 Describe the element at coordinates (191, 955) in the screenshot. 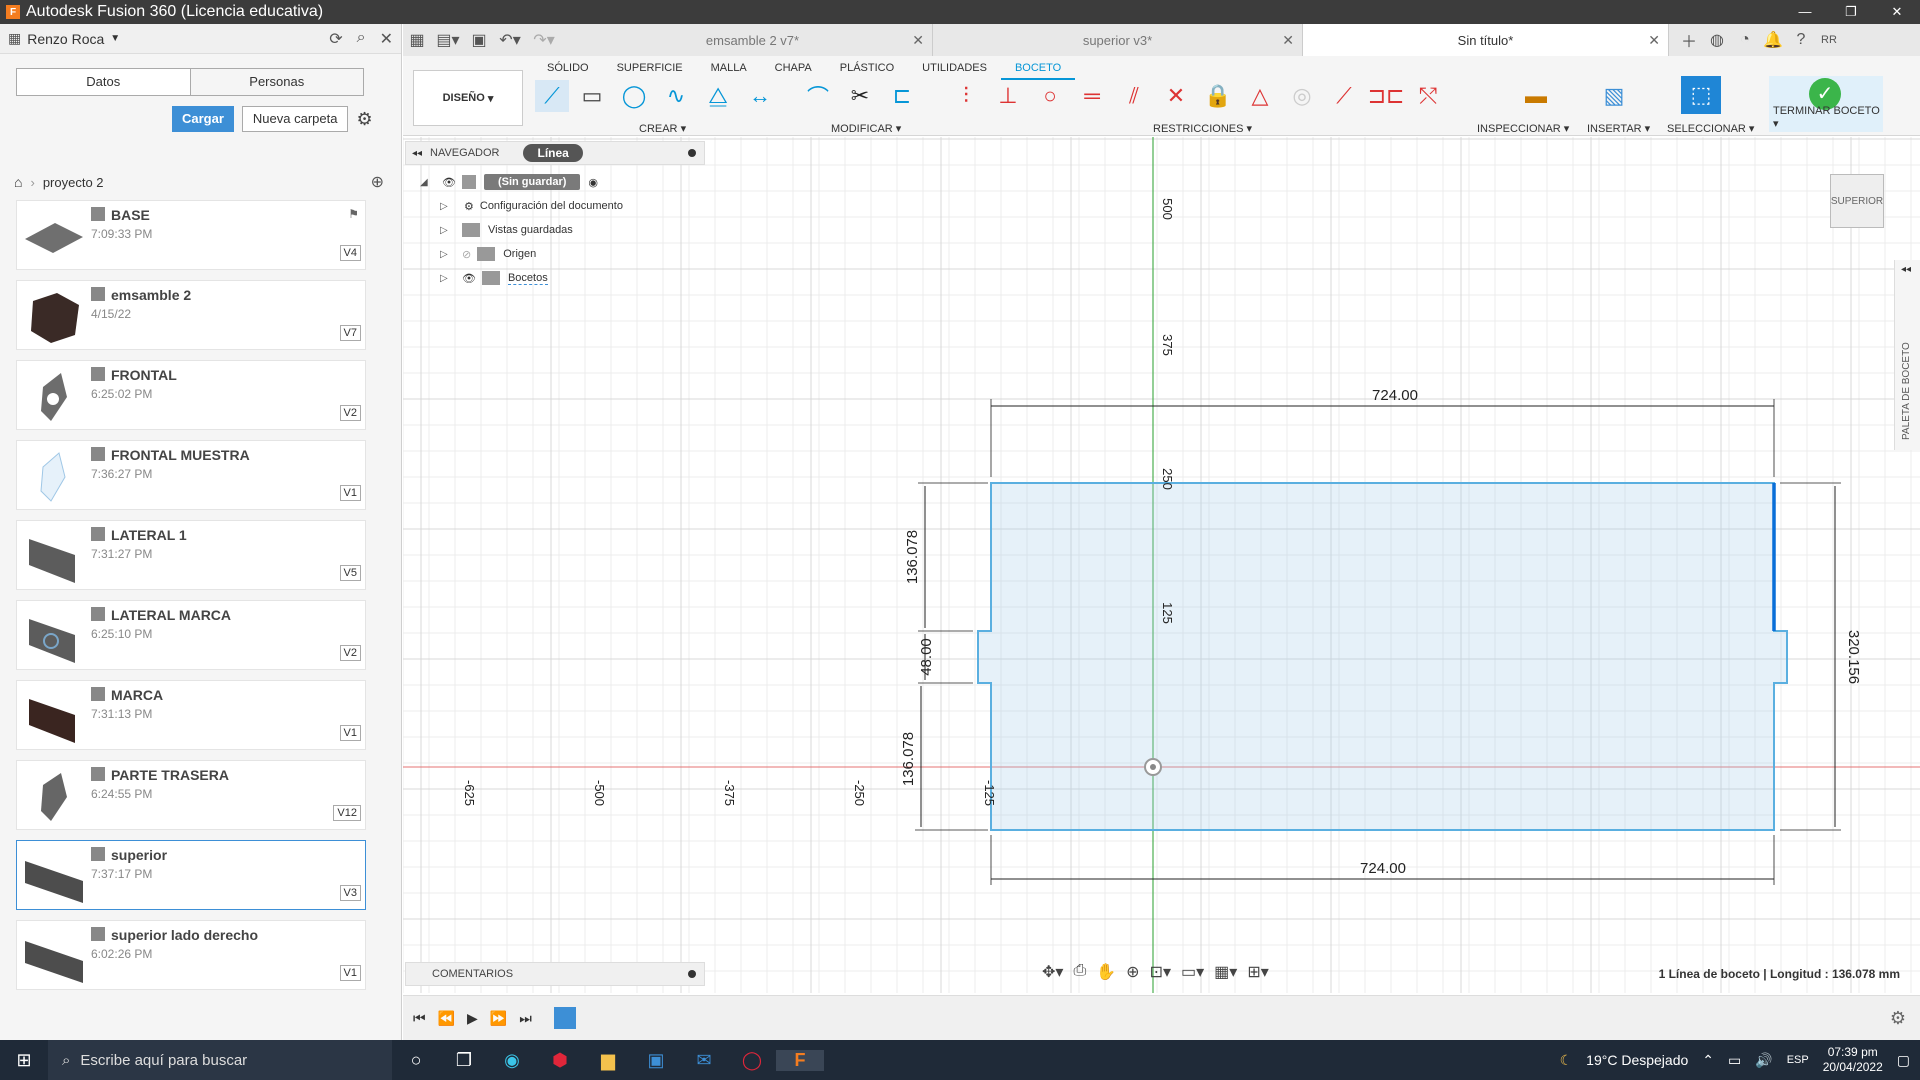

I see `list-item: superior lado derecho 6:02:26 PM V1` at that location.